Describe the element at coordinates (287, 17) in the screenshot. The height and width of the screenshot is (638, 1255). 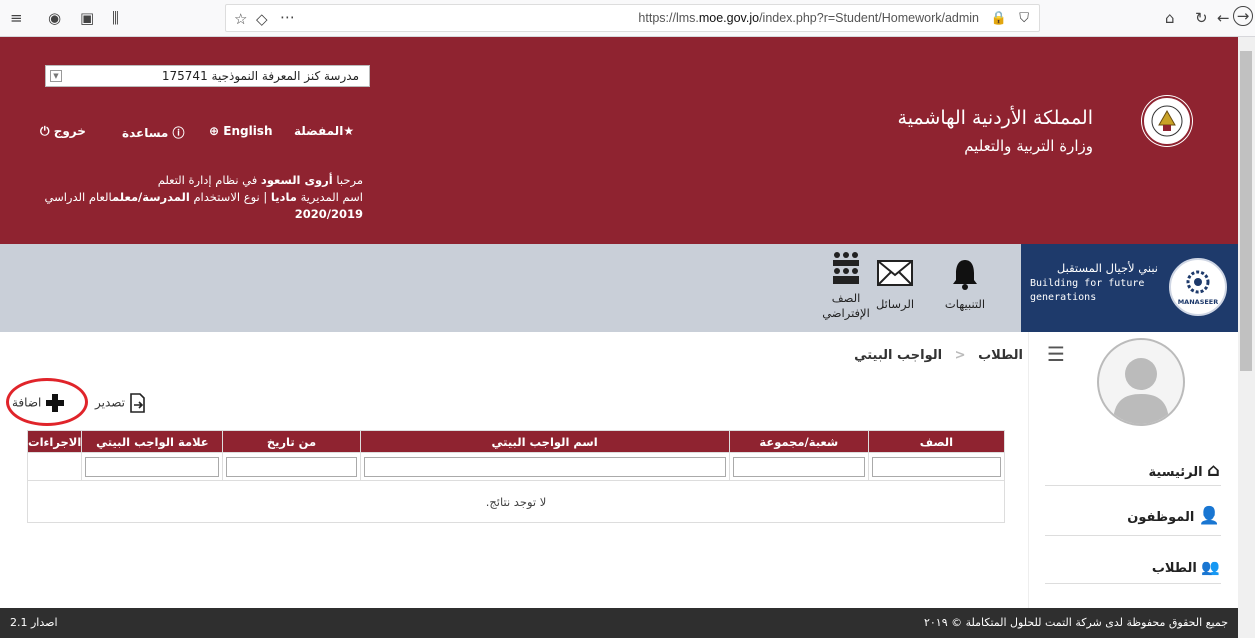
I see `more-icon: ⋯` at that location.